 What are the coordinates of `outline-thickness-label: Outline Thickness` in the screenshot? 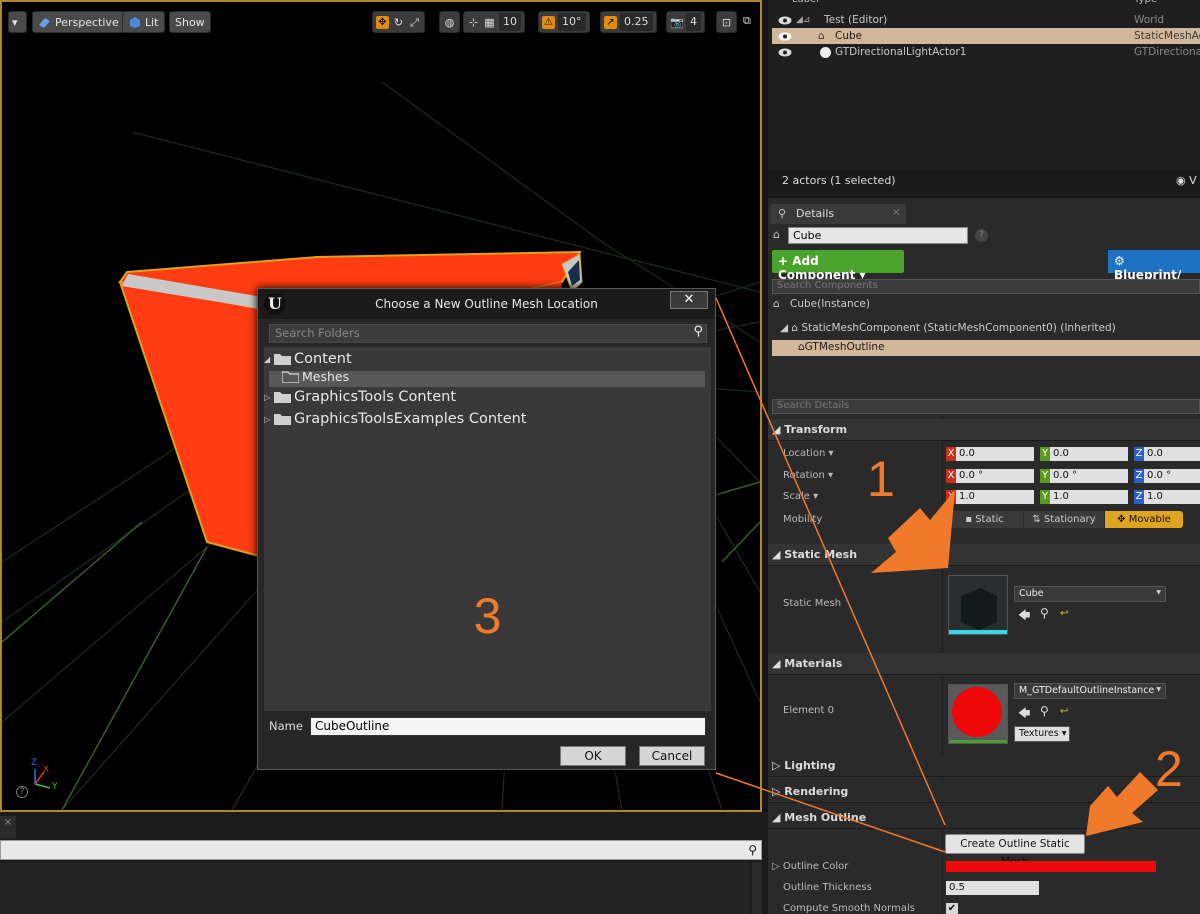 It's located at (827, 887).